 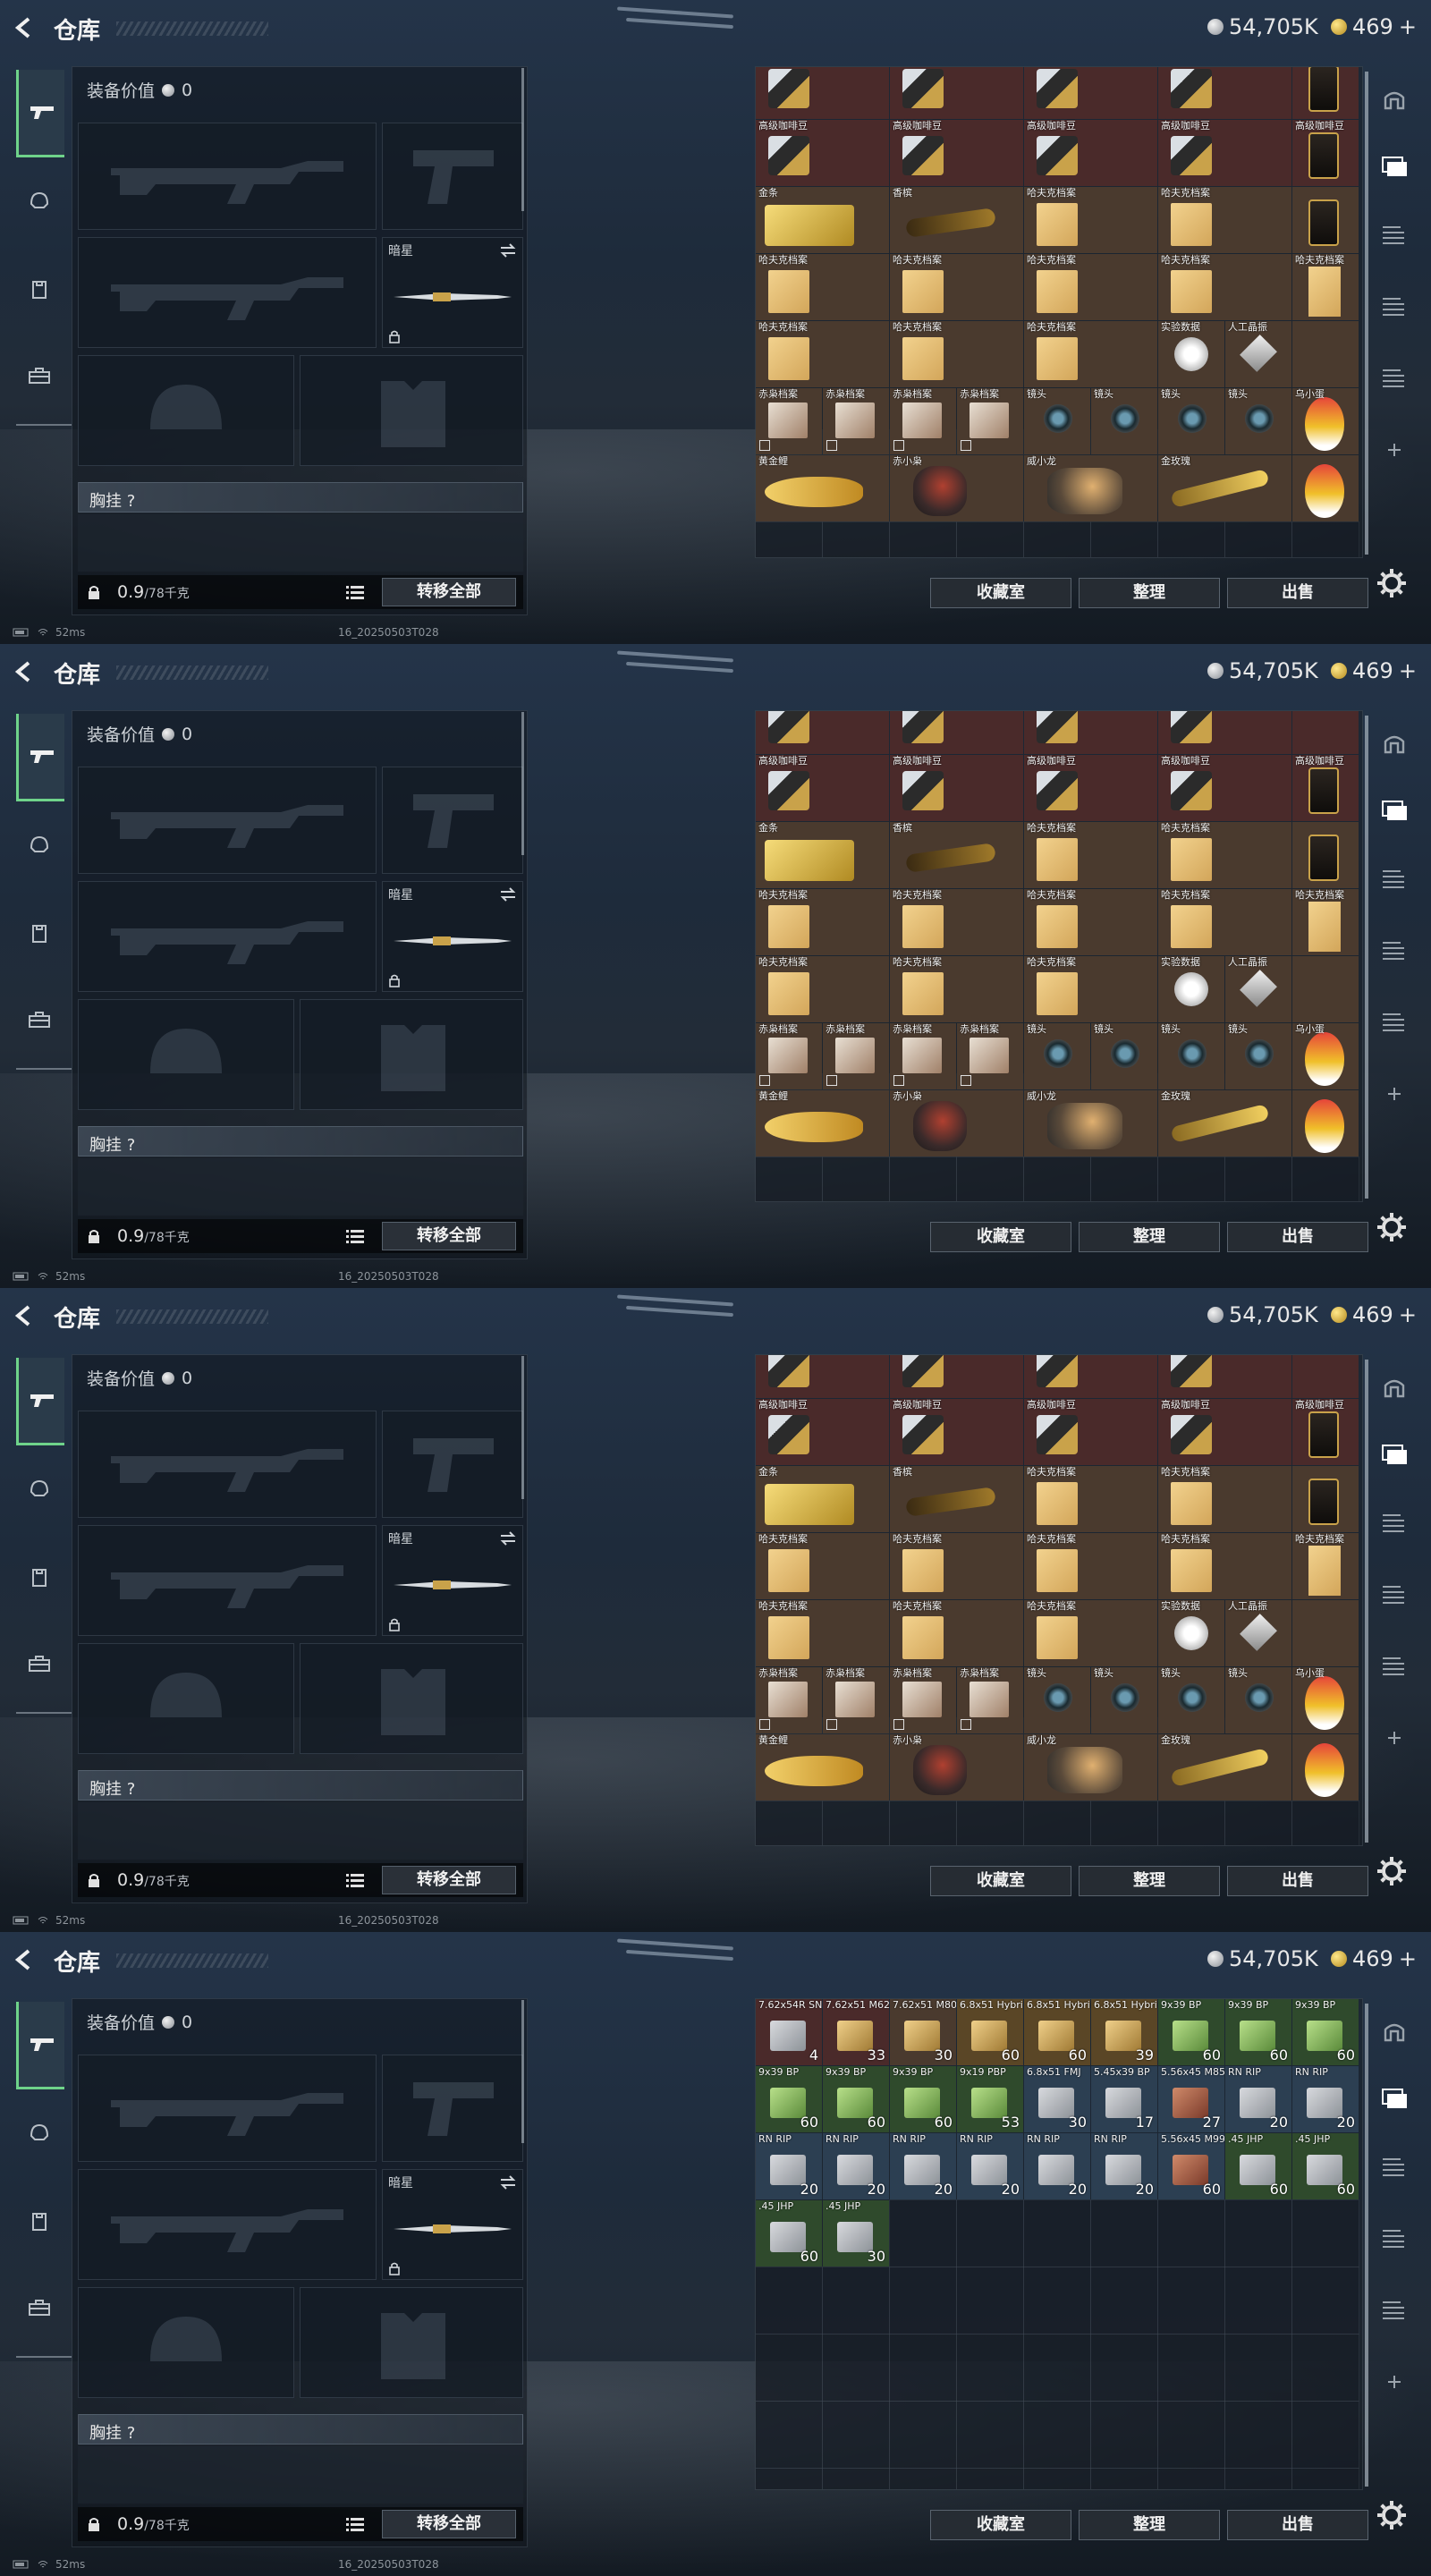 What do you see at coordinates (957, 488) in the screenshot?
I see `inventory-item: 赤小枭` at bounding box center [957, 488].